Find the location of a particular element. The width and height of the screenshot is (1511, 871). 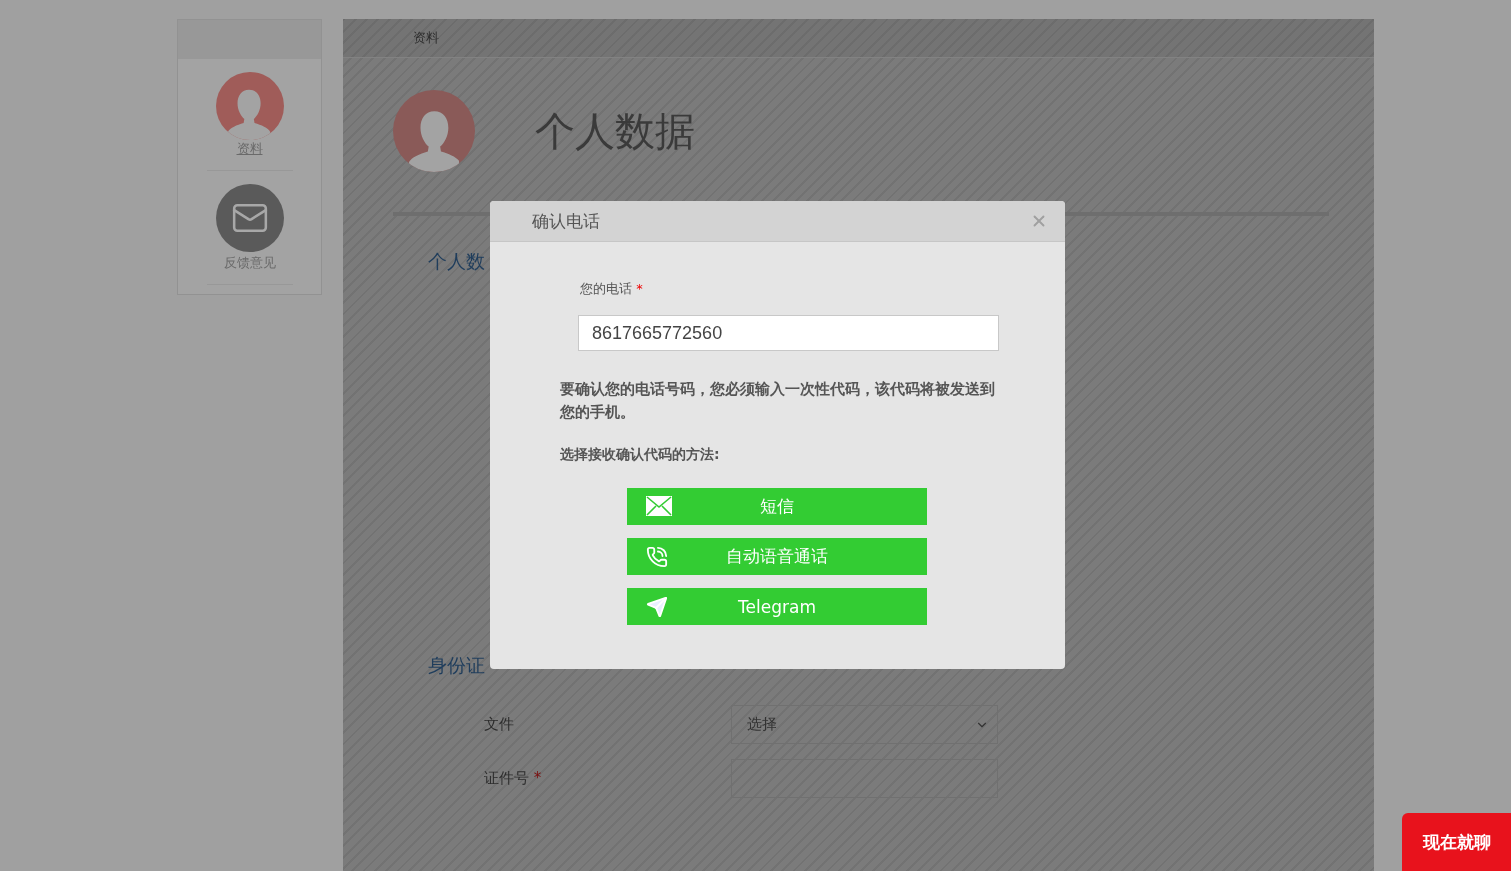

breadcrumb: 资料 is located at coordinates (426, 38).